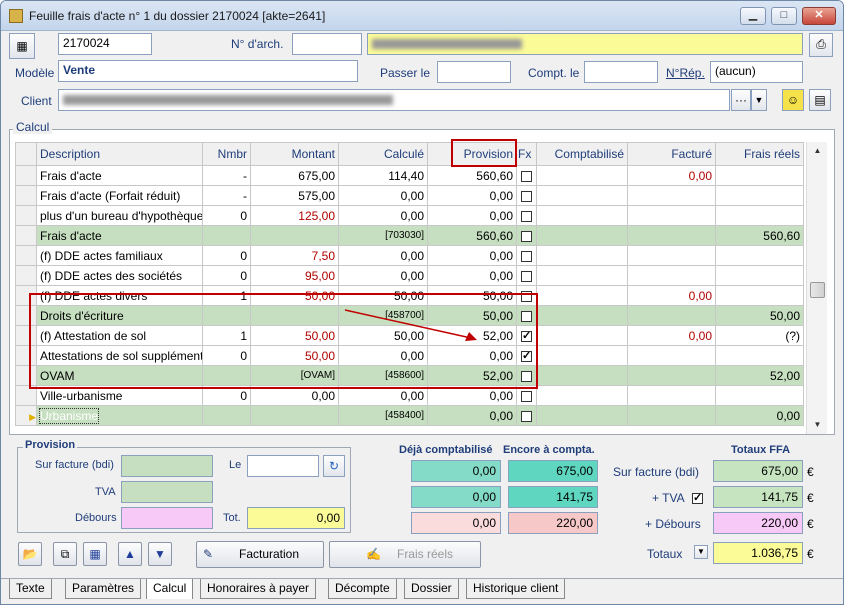  What do you see at coordinates (167, 466) in the screenshot?
I see `prov-sur-facture-field` at bounding box center [167, 466].